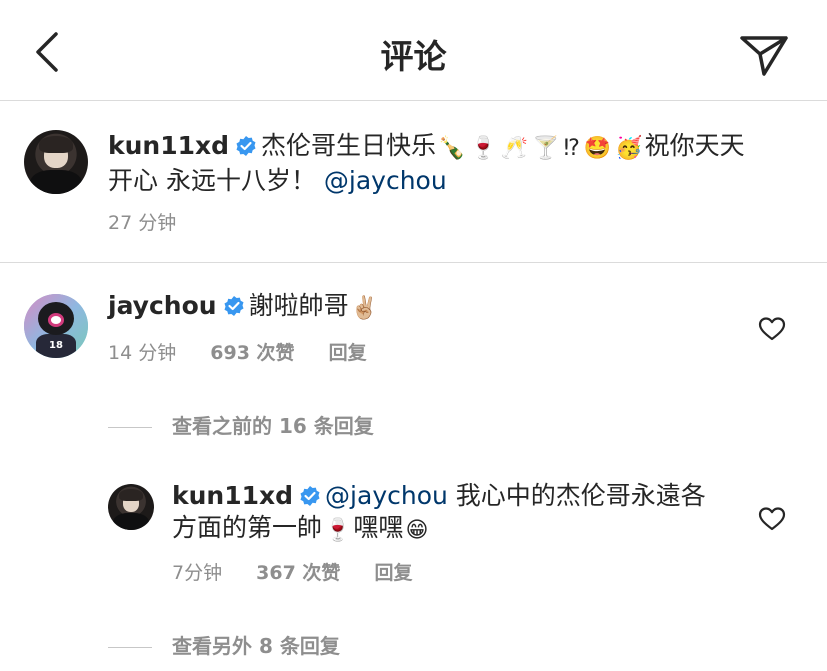 This screenshot has height=671, width=827. Describe the element at coordinates (349, 145) in the screenshot. I see `caption-text-a: 杰伦哥生日快乐` at that location.